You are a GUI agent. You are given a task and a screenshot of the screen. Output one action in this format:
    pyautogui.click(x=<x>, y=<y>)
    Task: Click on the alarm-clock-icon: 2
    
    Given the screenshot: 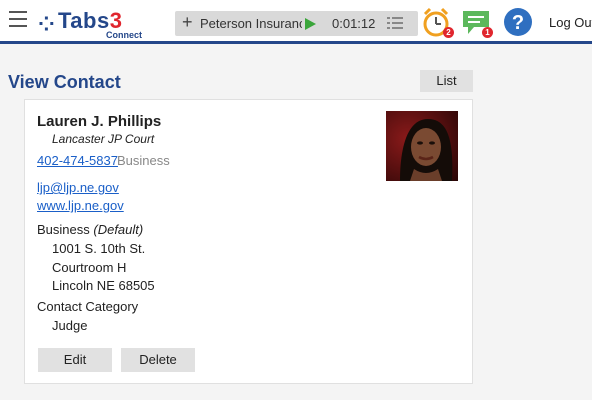 What is the action you would take?
    pyautogui.click(x=437, y=22)
    